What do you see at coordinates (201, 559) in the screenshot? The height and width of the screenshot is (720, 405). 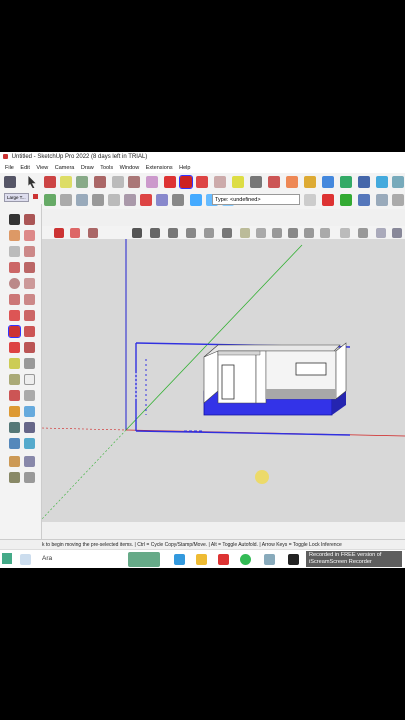 I see `file-explorer-icon` at bounding box center [201, 559].